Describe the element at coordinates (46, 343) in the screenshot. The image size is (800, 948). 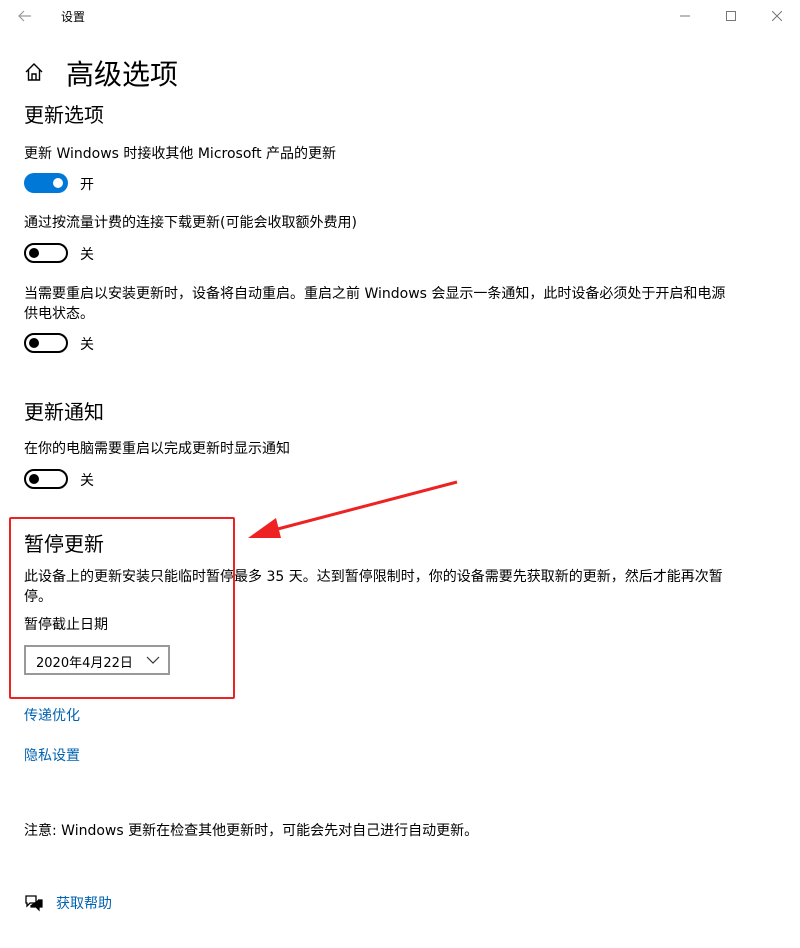
I see `toggle-auto-restart` at that location.